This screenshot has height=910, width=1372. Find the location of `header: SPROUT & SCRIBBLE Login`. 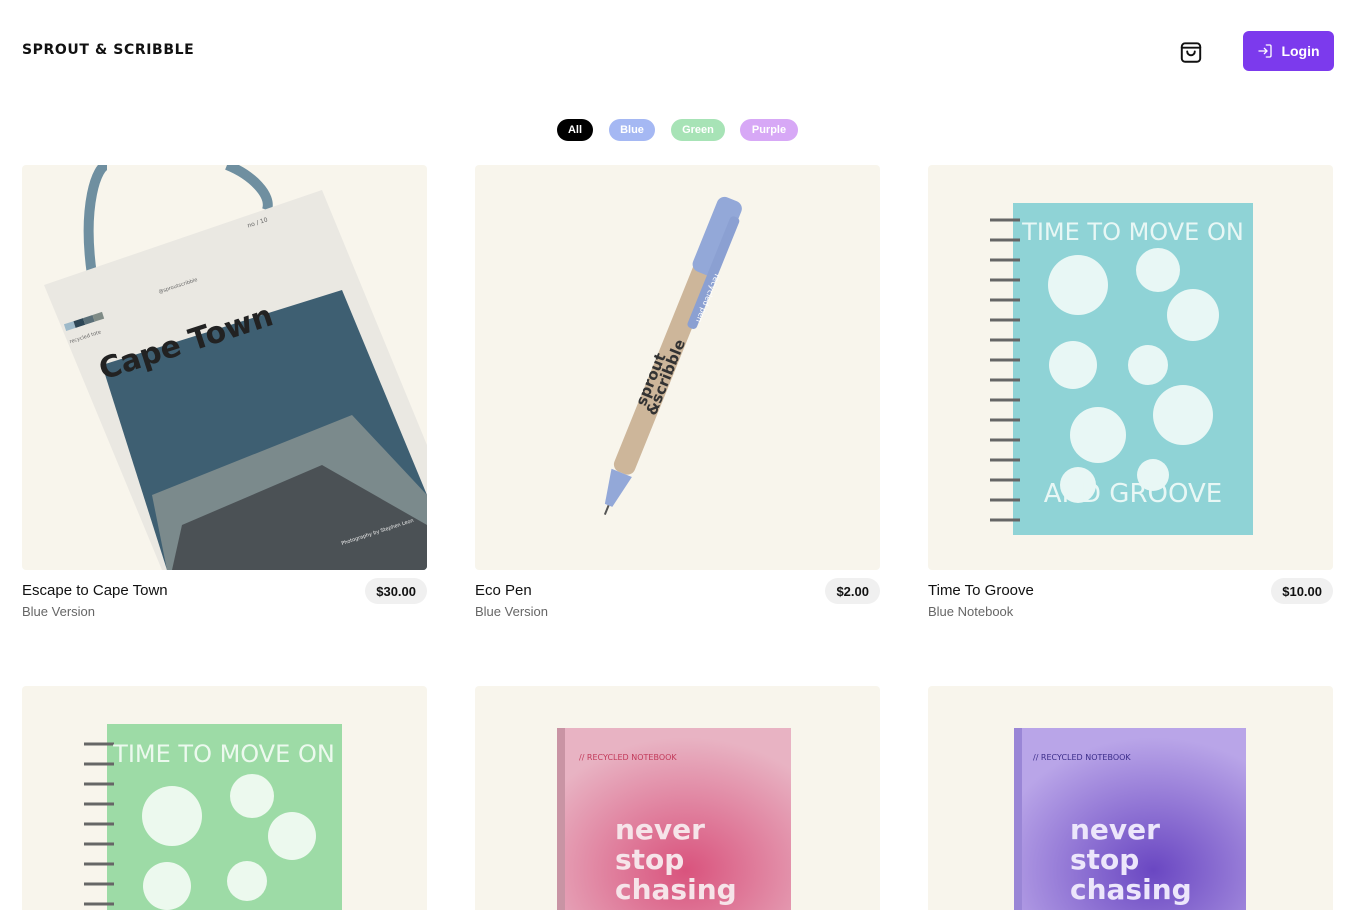

header: SPROUT & SCRIBBLE Login is located at coordinates (686, 50).